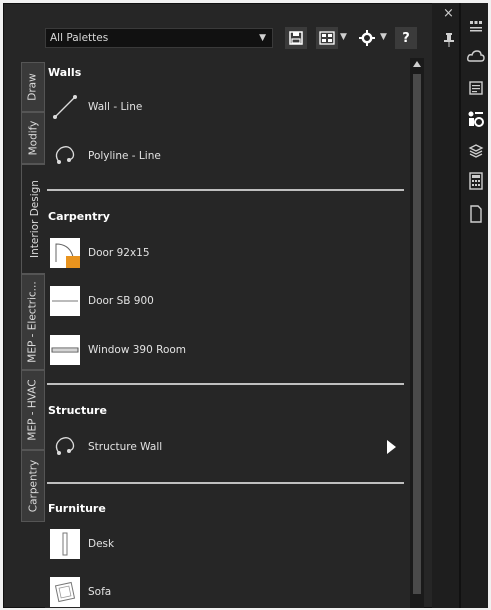 This screenshot has height=610, width=491. I want to click on scrollbar, so click(417, 333).